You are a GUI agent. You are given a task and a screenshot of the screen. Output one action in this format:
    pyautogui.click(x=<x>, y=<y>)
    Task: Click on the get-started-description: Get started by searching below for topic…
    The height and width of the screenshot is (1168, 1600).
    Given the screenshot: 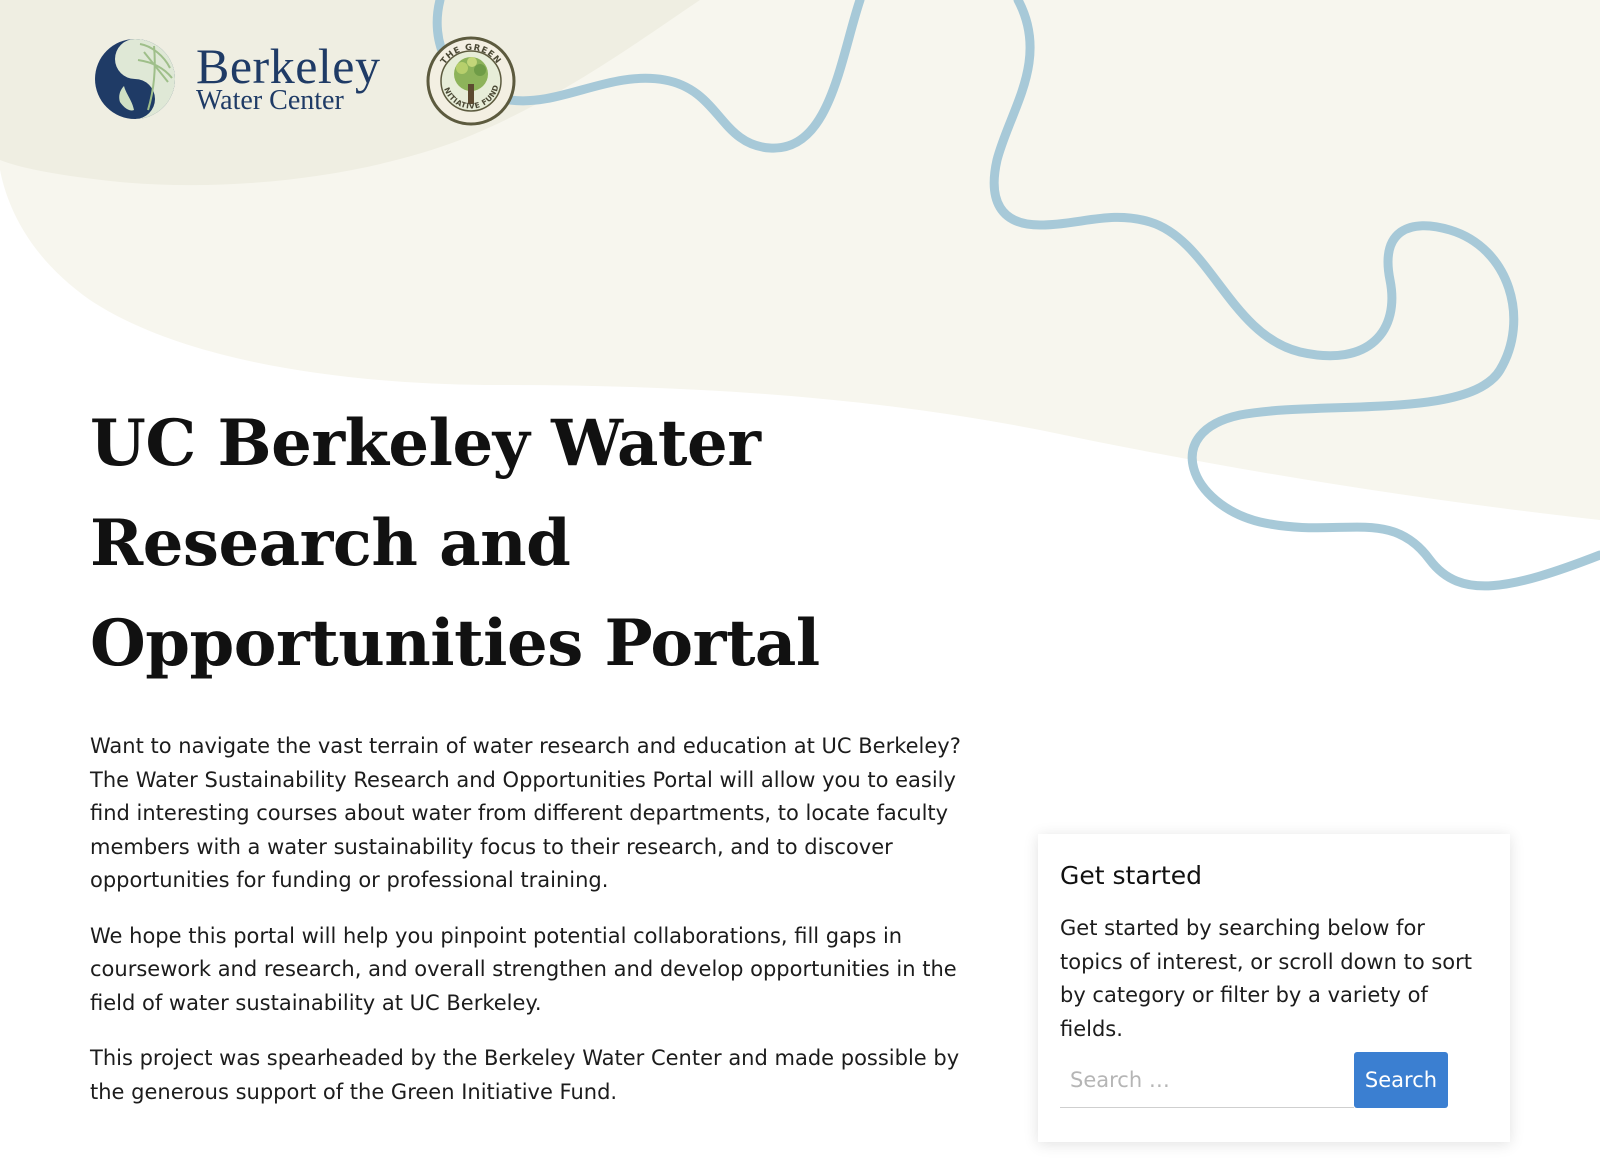 What is the action you would take?
    pyautogui.click(x=1266, y=978)
    